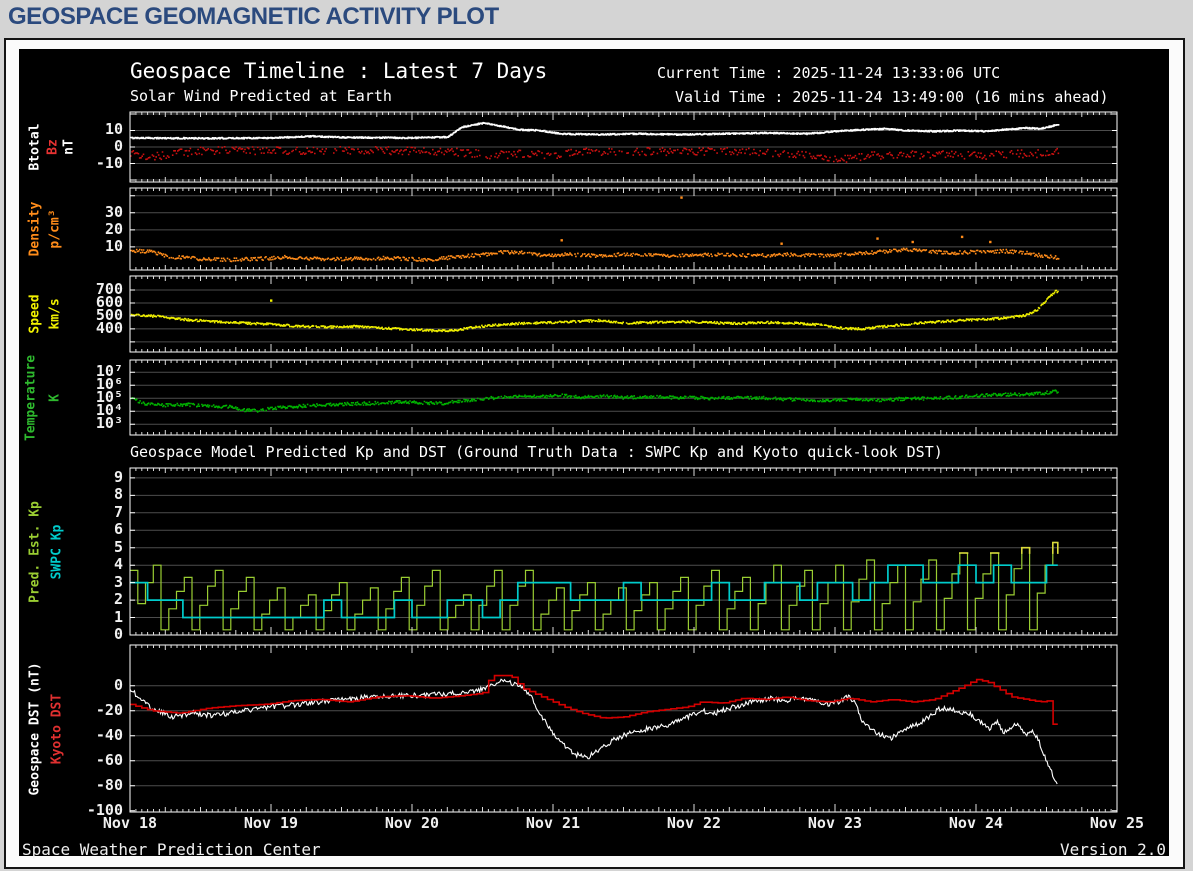 The height and width of the screenshot is (871, 1193). I want to click on y-tick-label: 8, so click(118, 494).